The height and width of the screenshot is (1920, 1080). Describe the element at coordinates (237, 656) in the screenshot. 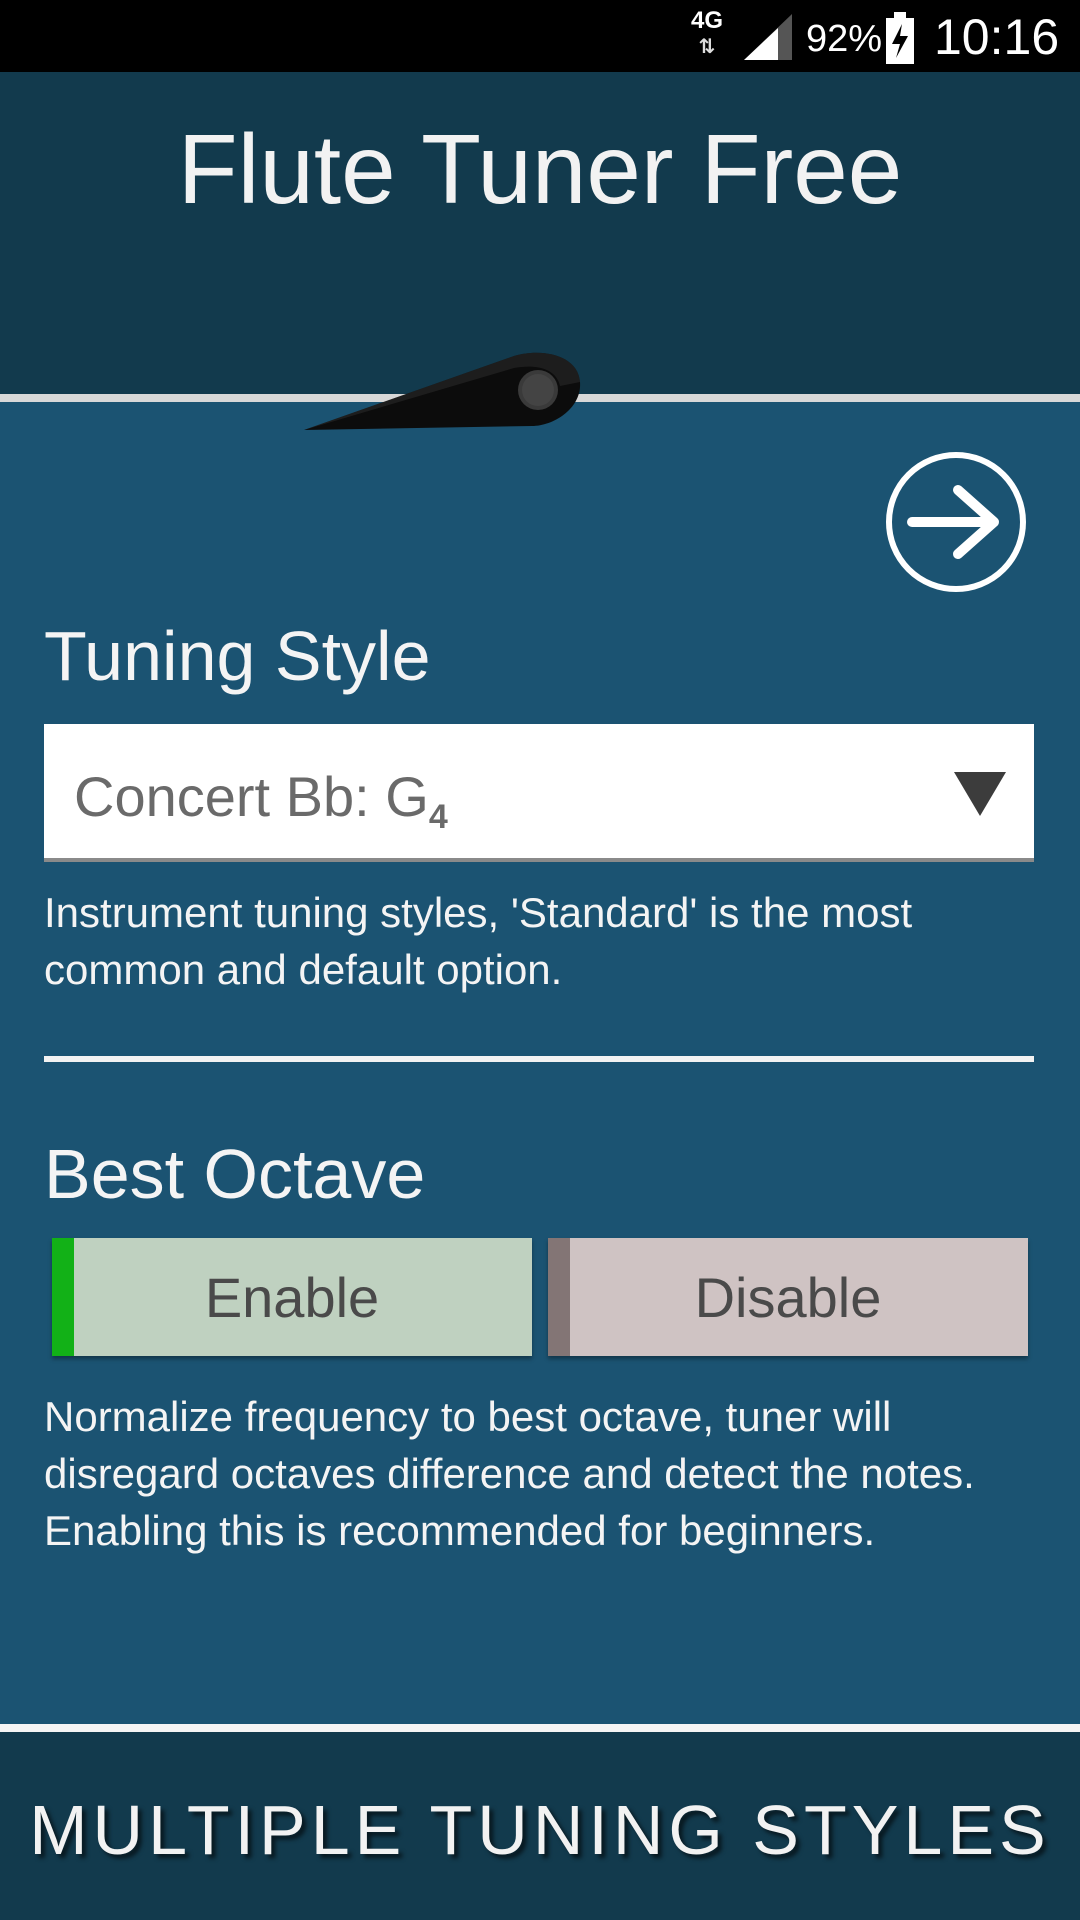

I see `tuning-style-title: Tuning Style` at that location.